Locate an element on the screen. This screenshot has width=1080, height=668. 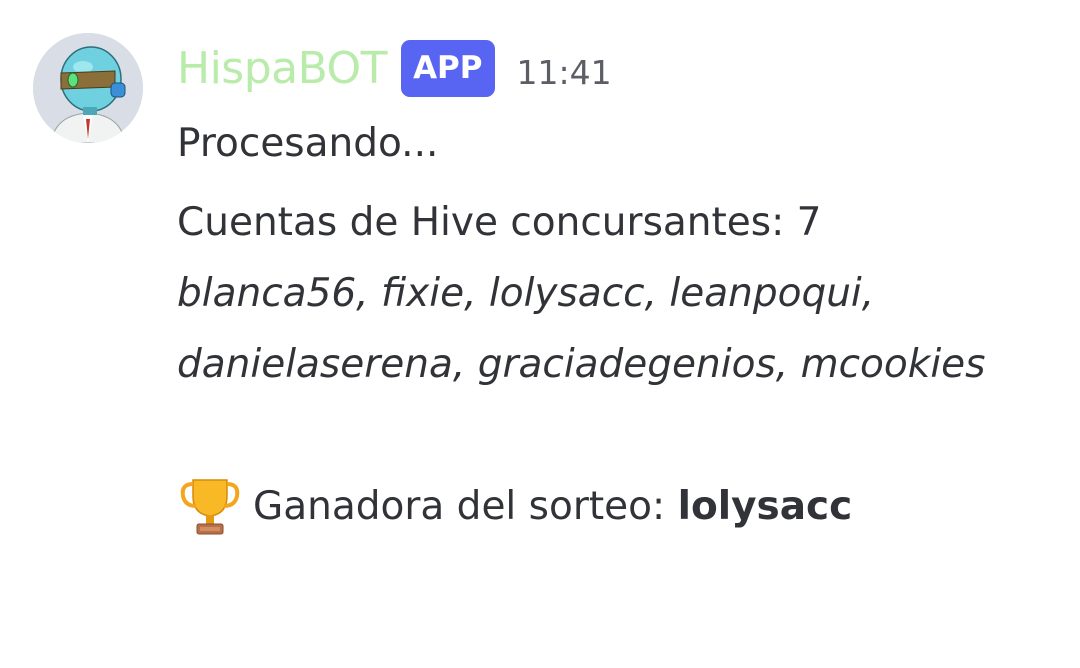
message-header: HispaBOT APP 11:41 is located at coordinates (394, 68).